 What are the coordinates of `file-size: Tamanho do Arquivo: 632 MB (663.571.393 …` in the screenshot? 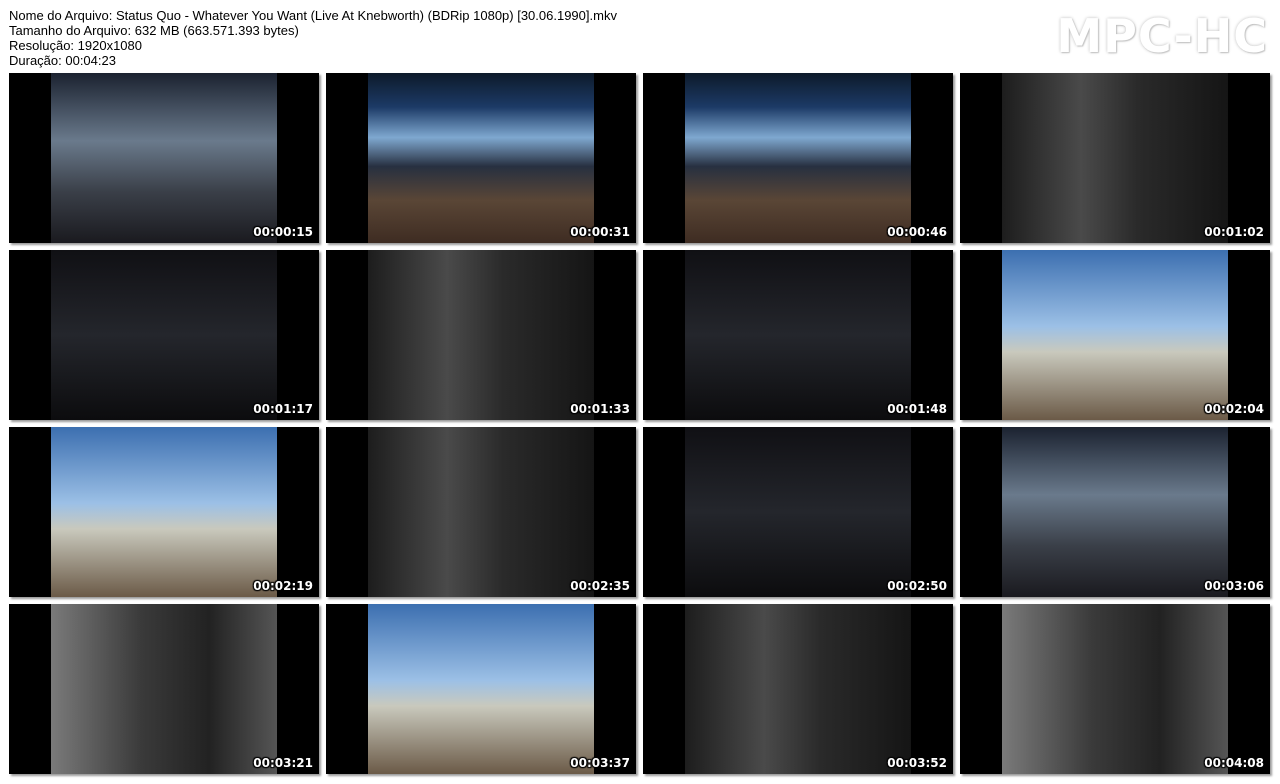 It's located at (154, 30).